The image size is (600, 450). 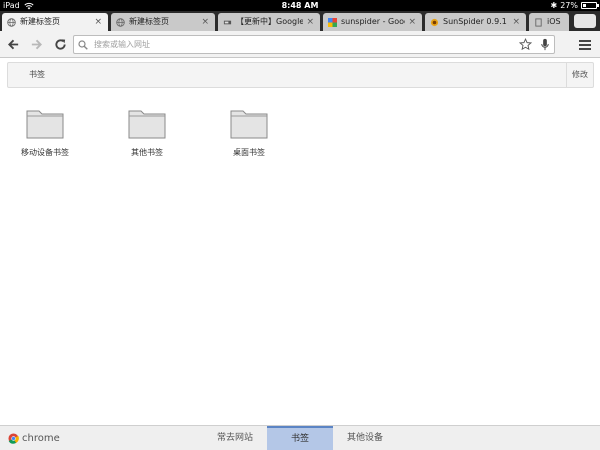 I want to click on folder-name: 移动设备书签, so click(x=45, y=152).